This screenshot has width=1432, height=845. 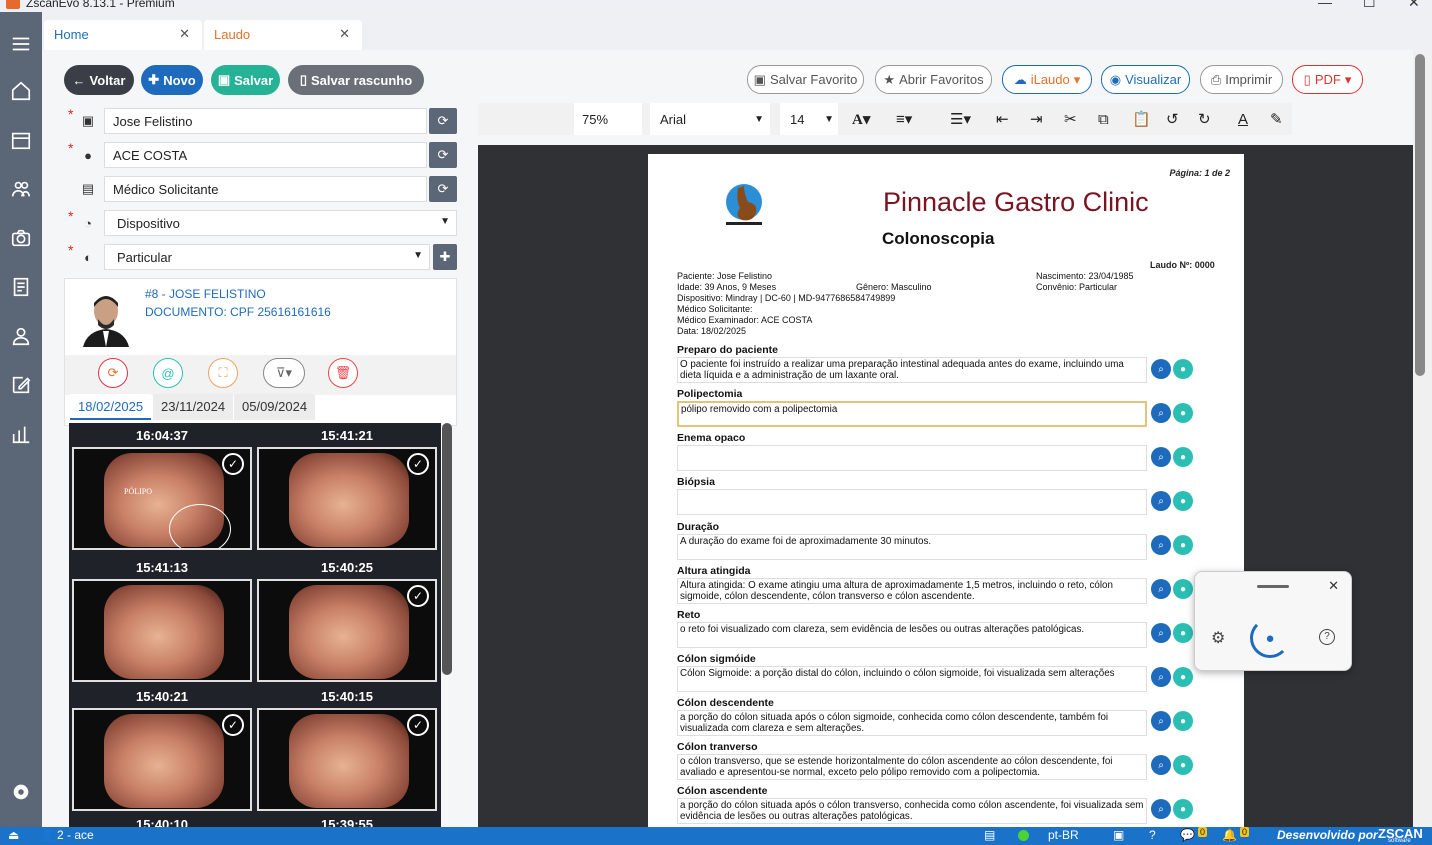 I want to click on refresh-media-button: ⟳, so click(x=113, y=373).